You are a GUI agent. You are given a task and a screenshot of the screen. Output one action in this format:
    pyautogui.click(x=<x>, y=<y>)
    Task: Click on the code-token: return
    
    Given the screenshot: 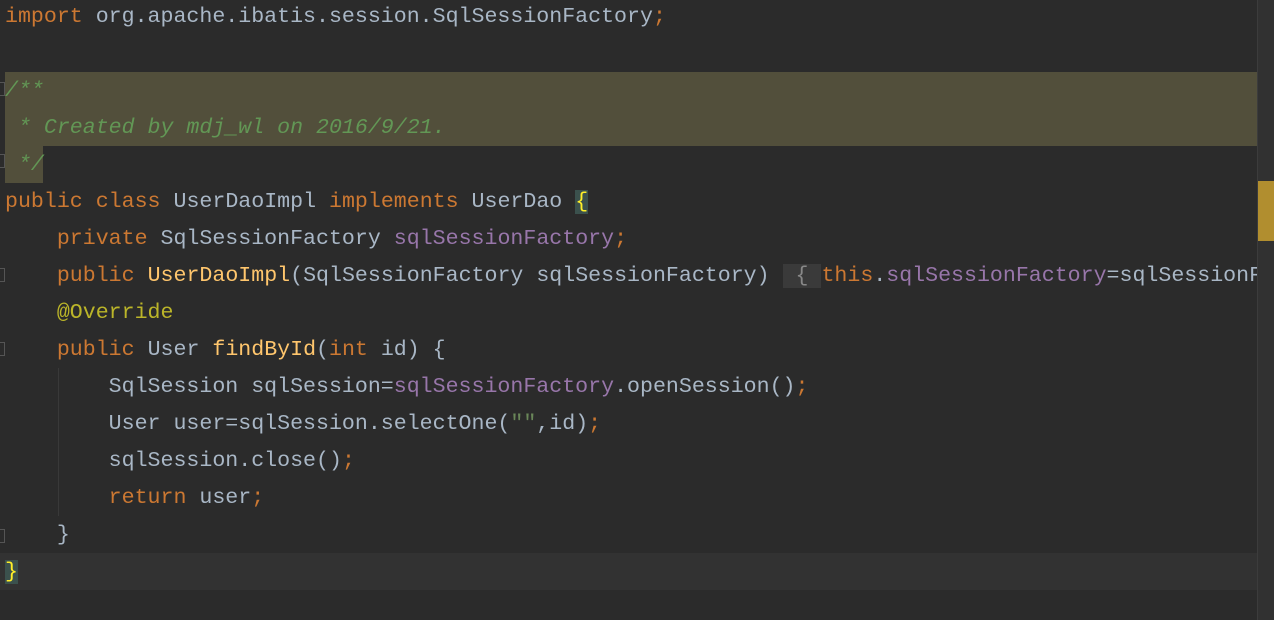 What is the action you would take?
    pyautogui.click(x=154, y=498)
    